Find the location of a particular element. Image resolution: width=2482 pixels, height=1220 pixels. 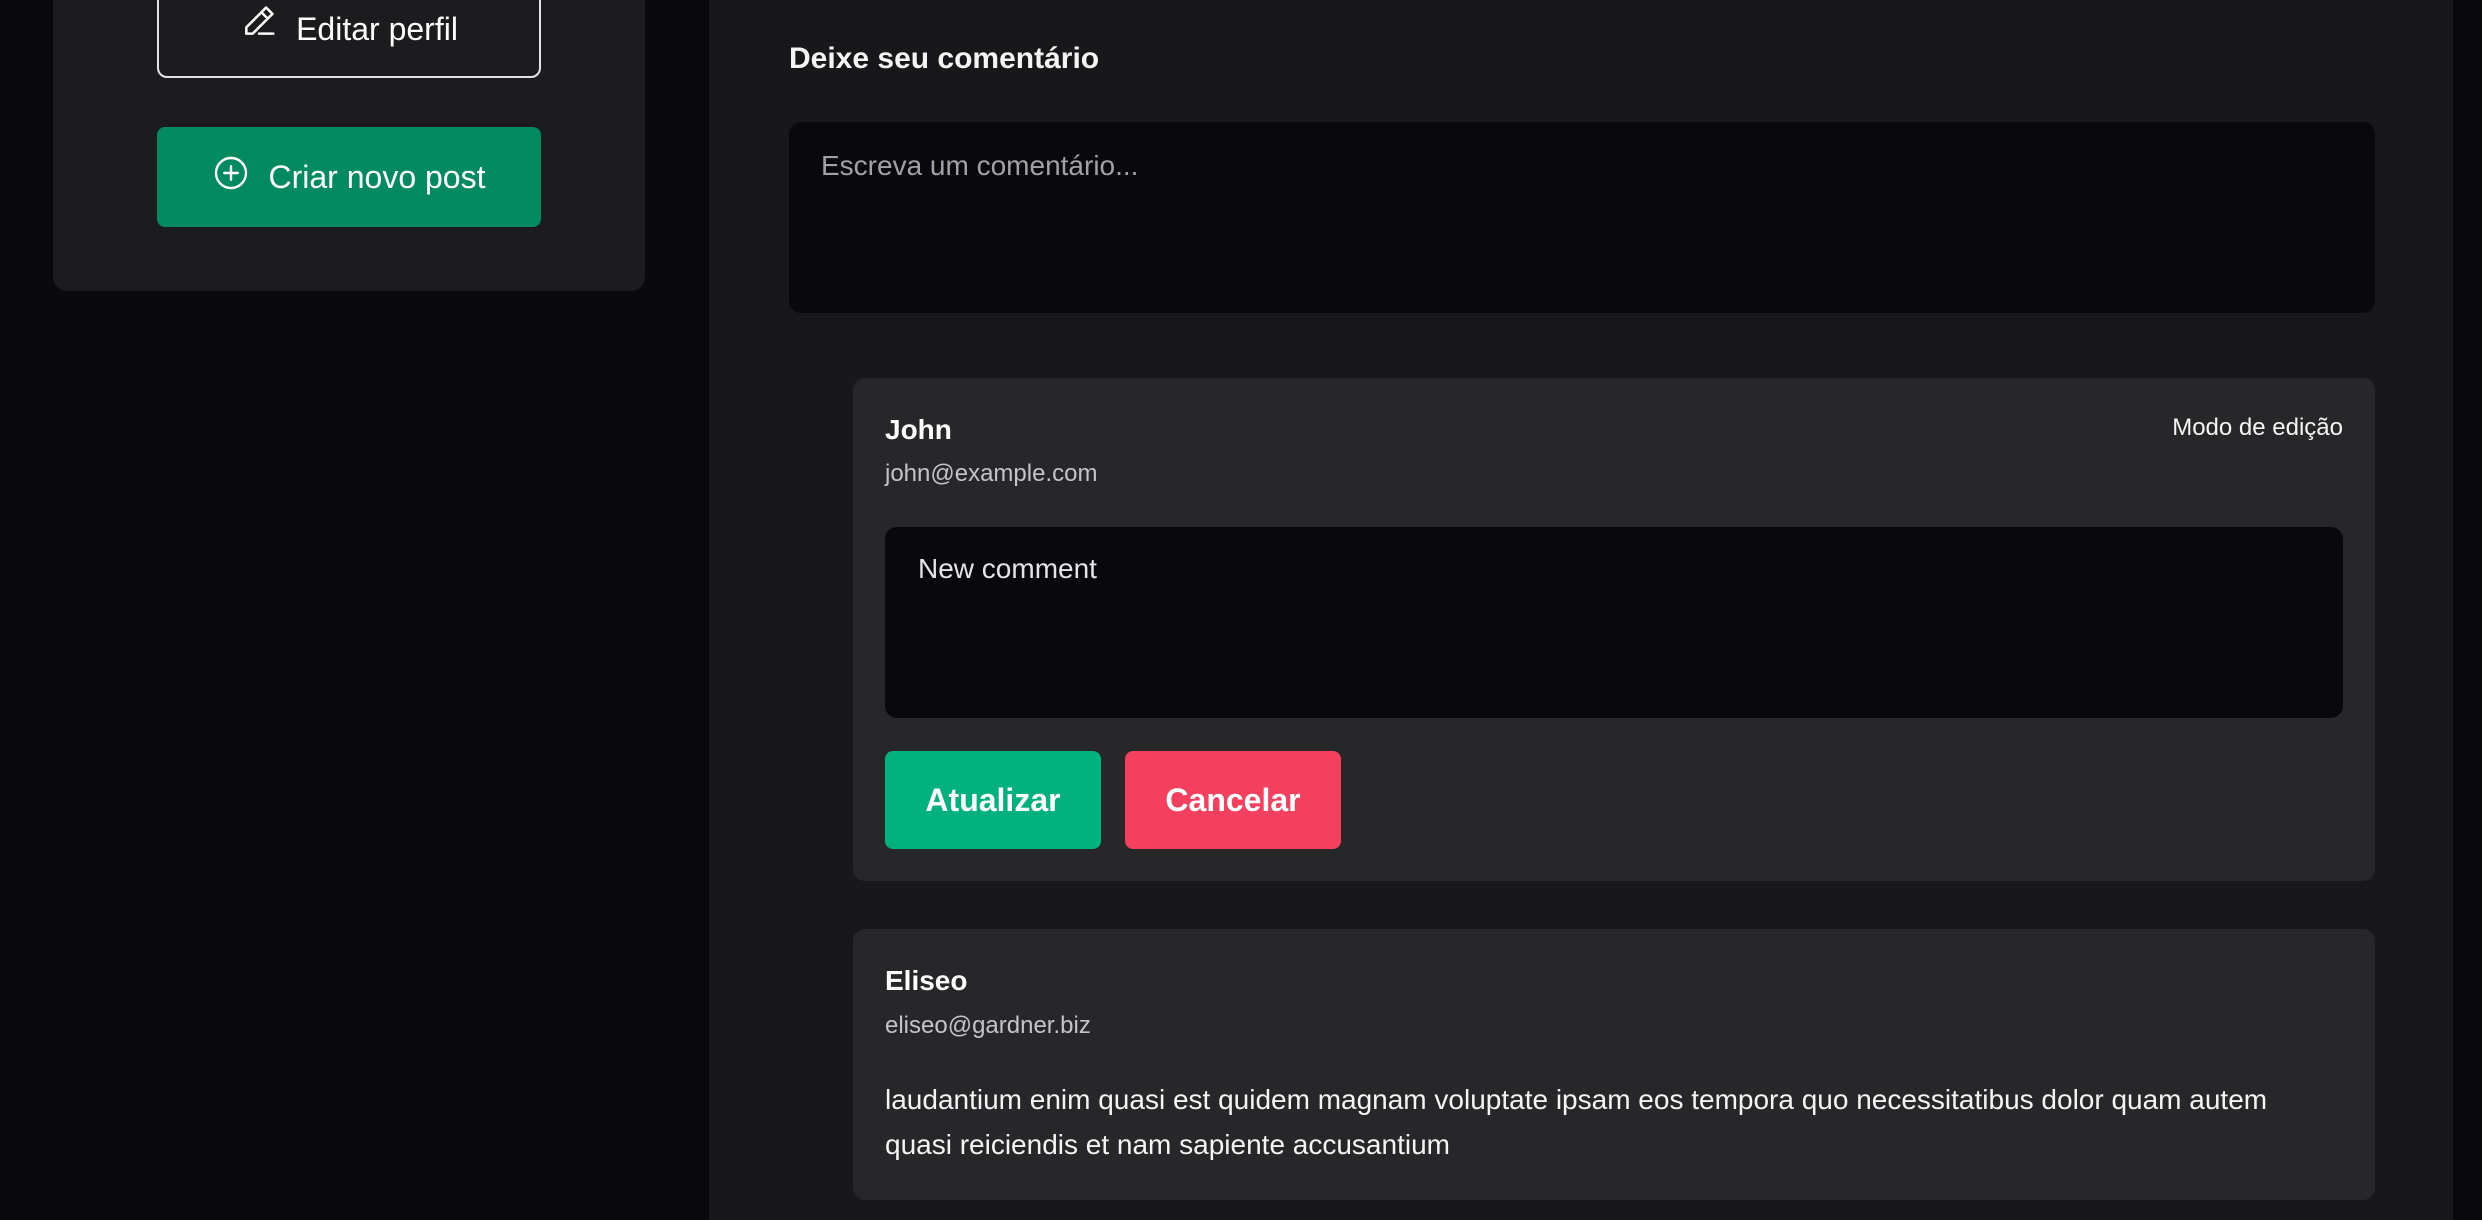

comment-author-email: john@example.com is located at coordinates (991, 473).